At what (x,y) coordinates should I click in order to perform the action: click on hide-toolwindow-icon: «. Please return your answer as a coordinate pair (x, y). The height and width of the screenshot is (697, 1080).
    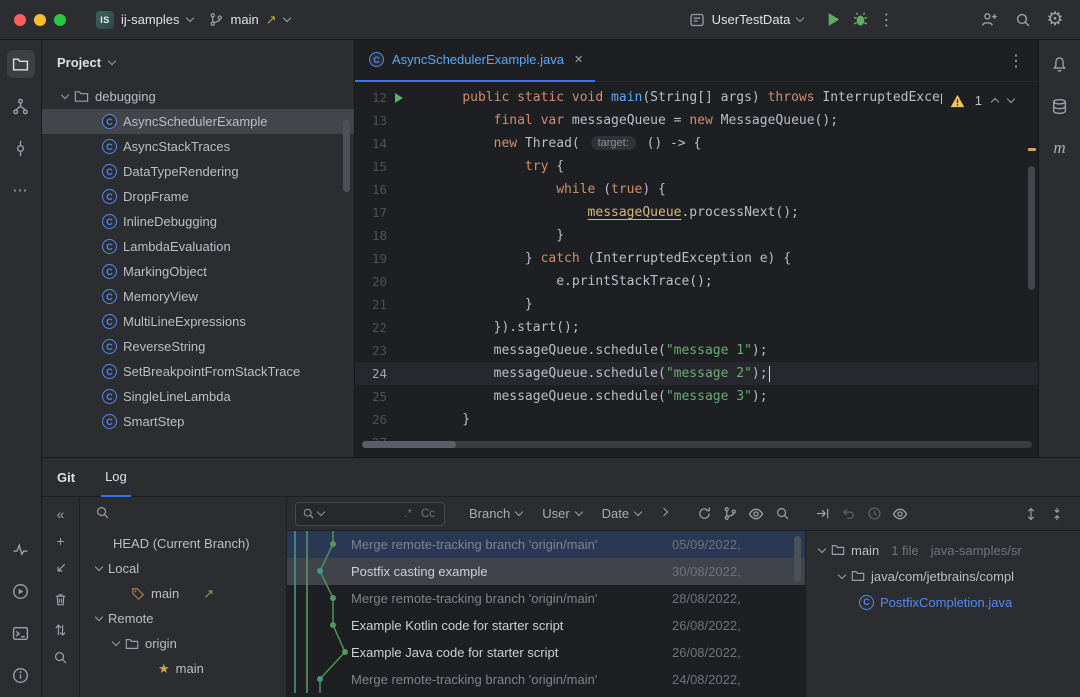
    Looking at the image, I should click on (61, 514).